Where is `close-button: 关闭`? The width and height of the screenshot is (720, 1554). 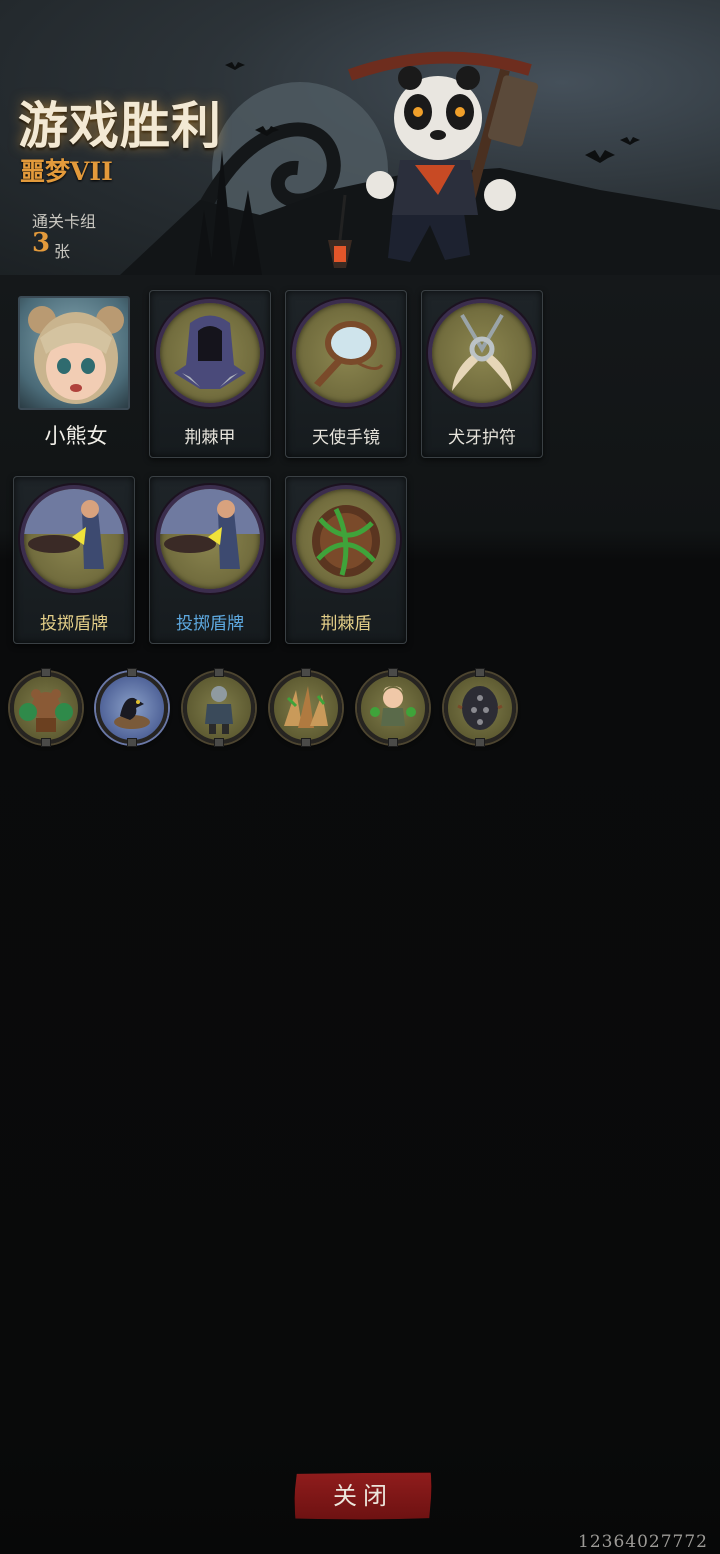 close-button: 关闭 is located at coordinates (363, 1496).